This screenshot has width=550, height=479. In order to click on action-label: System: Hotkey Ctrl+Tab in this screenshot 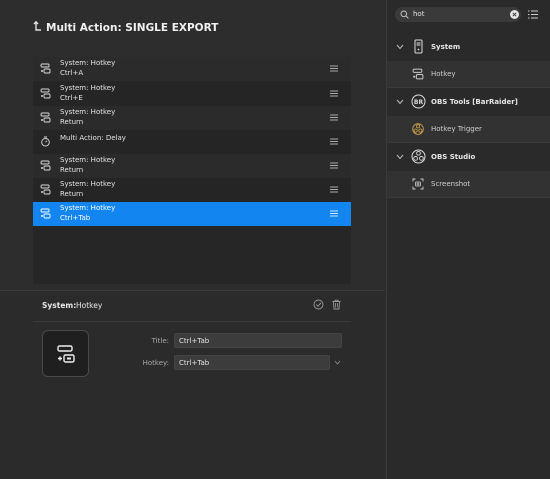, I will do `click(88, 213)`.